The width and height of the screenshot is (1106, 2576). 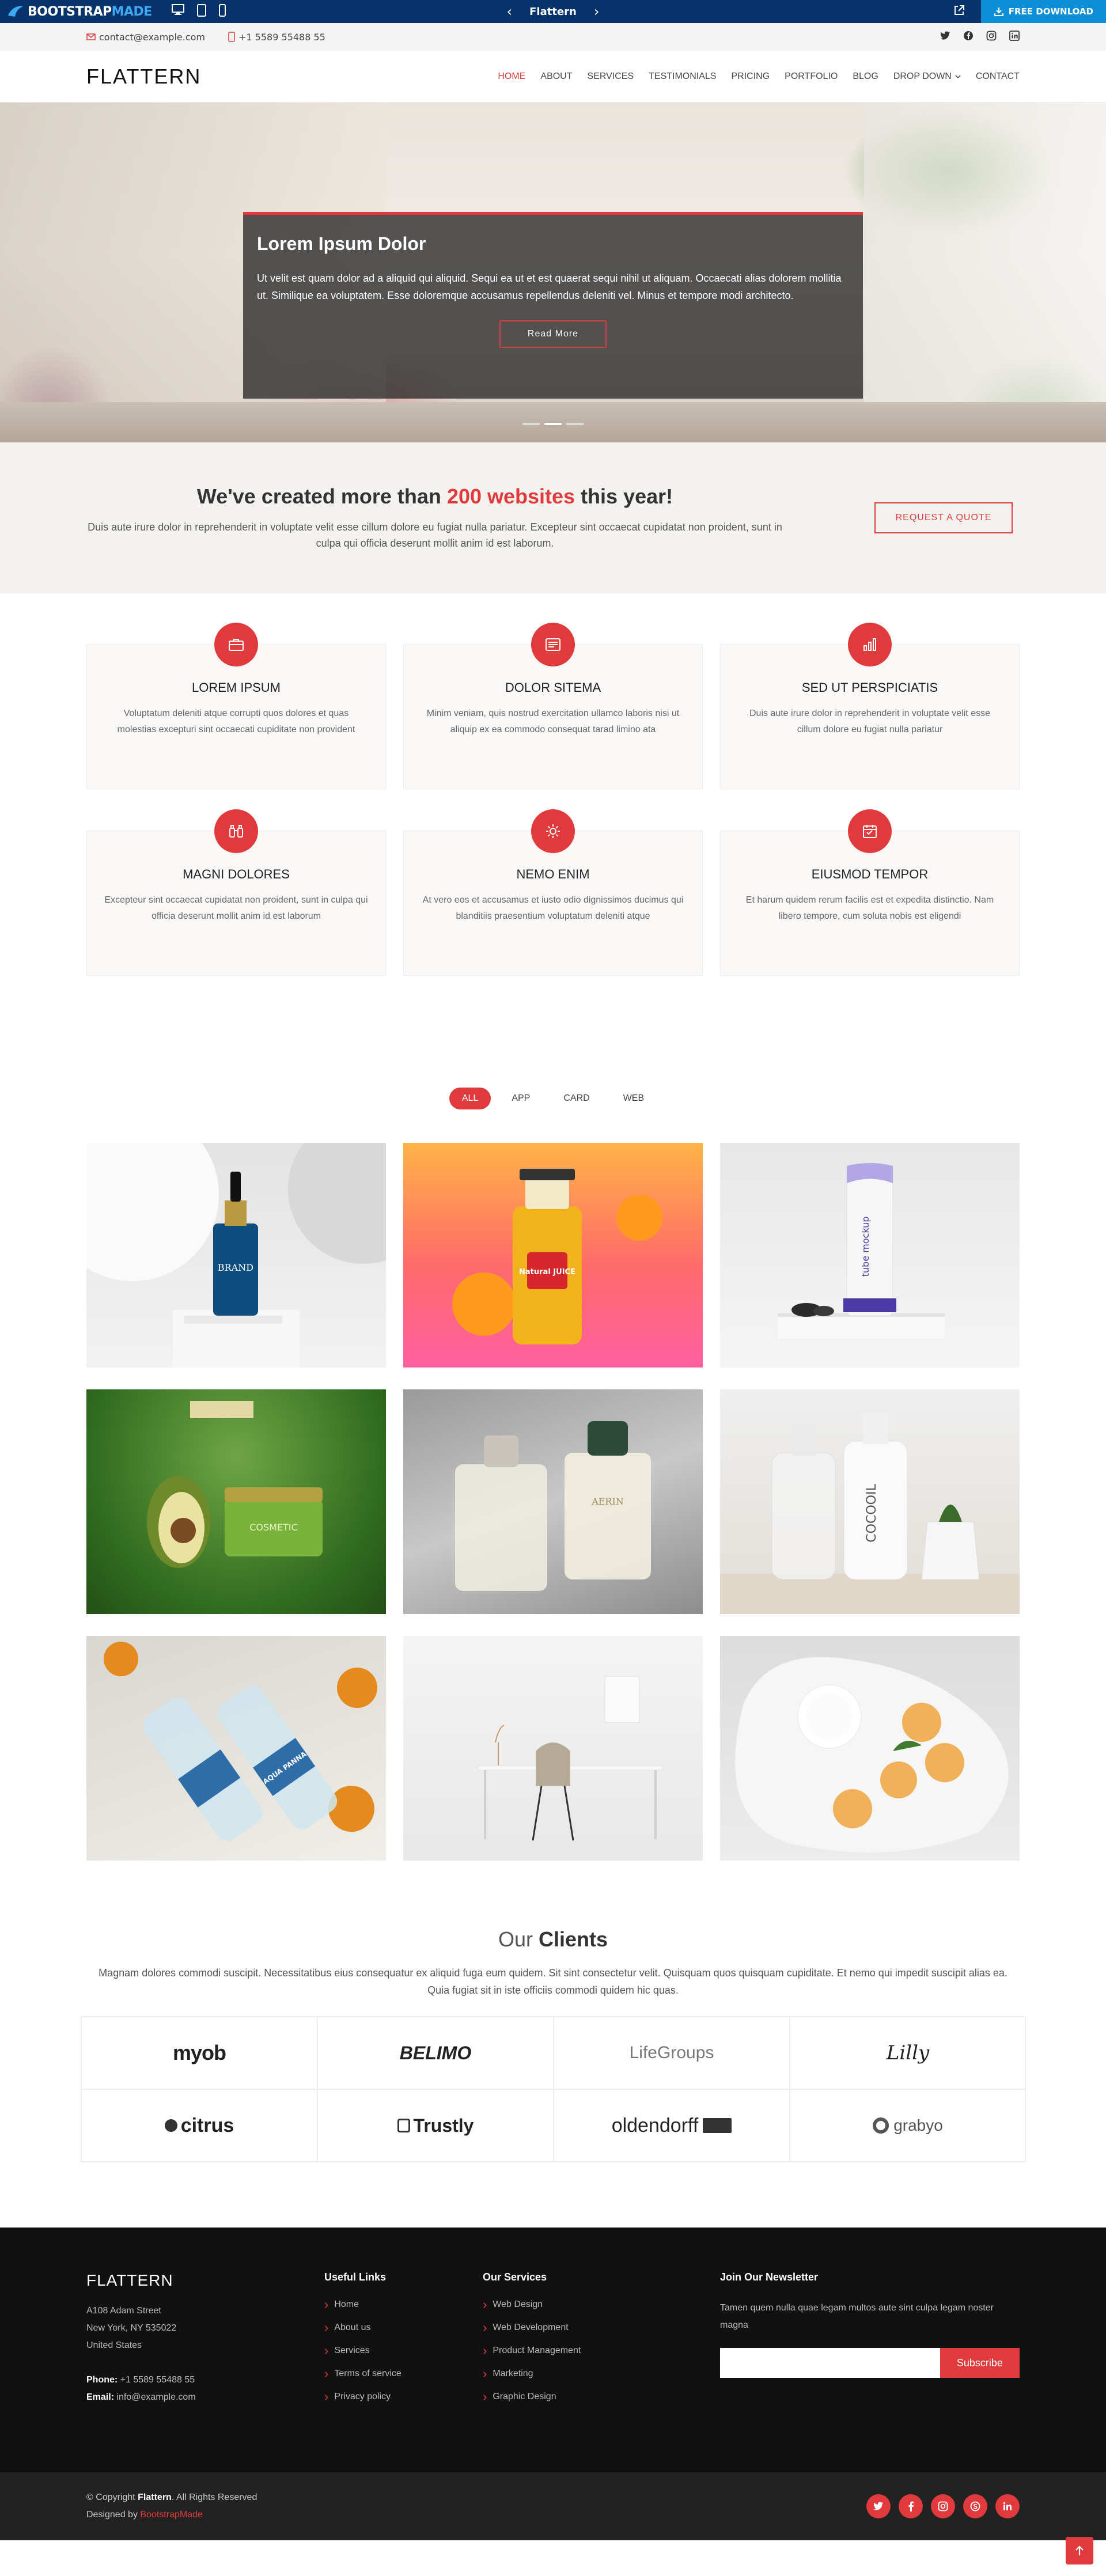 I want to click on carousel-dot-active, so click(x=553, y=424).